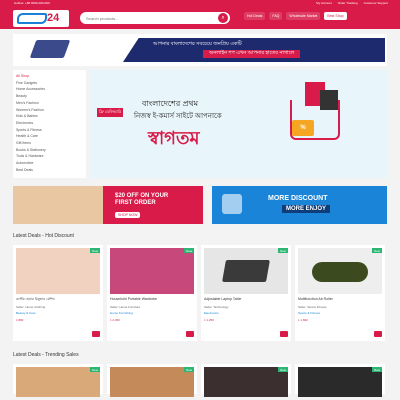 The image size is (400, 400). What do you see at coordinates (49, 96) in the screenshot?
I see `category-item: Beauty` at bounding box center [49, 96].